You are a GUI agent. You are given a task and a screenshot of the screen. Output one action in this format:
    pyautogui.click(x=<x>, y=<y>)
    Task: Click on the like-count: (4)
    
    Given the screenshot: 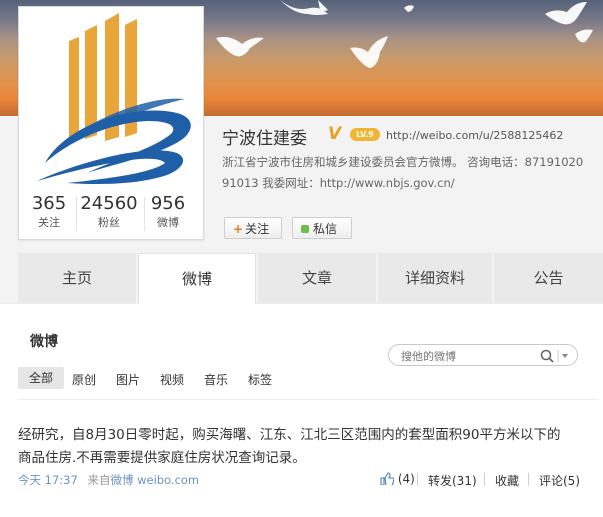 What is the action you would take?
    pyautogui.click(x=406, y=479)
    